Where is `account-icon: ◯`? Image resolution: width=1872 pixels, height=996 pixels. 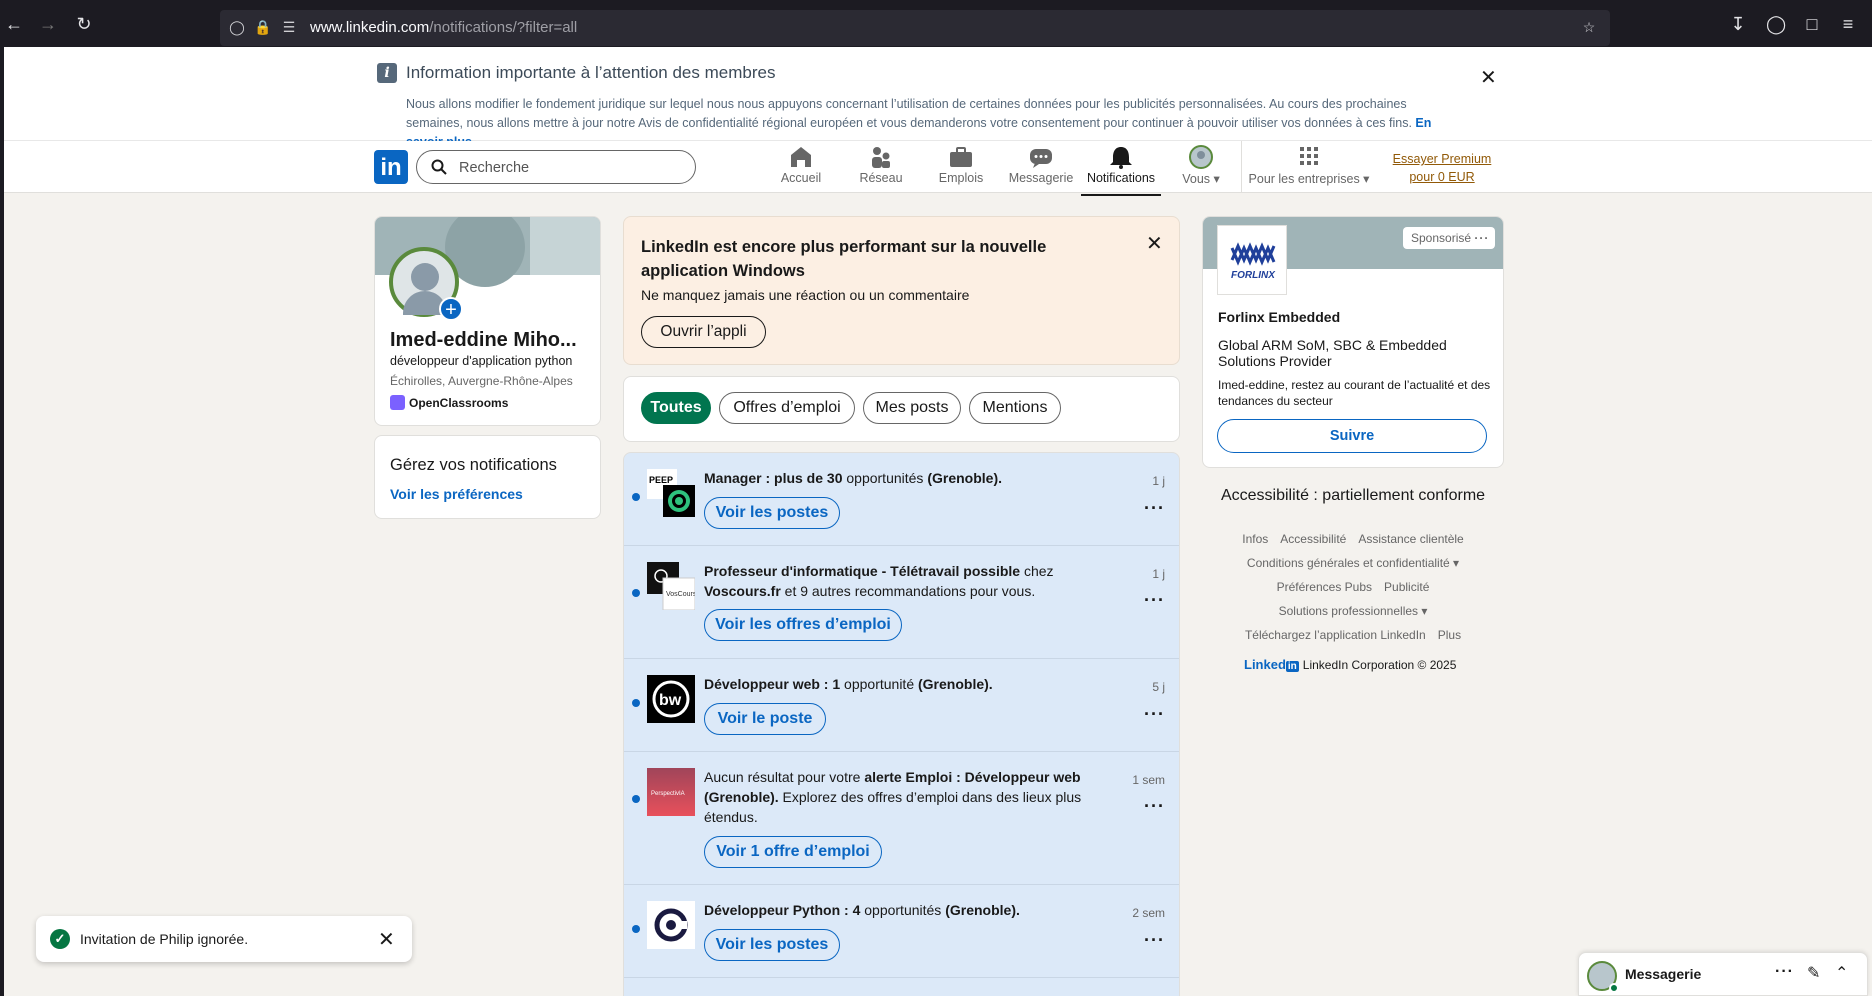 account-icon: ◯ is located at coordinates (1776, 24).